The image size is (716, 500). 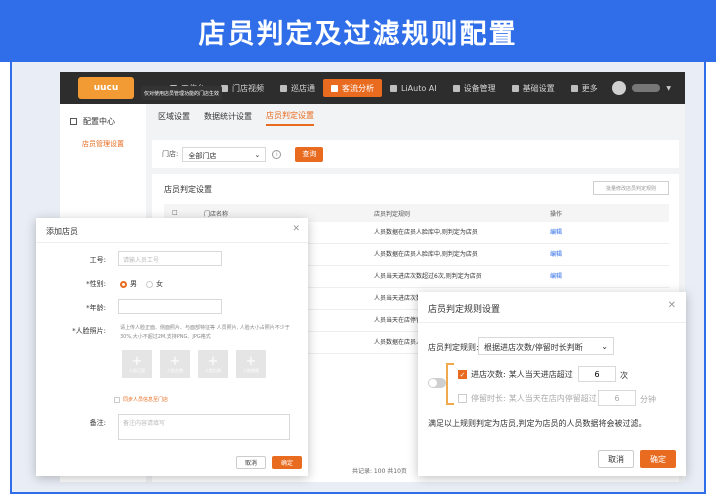 I want to click on textarea-placeholder: 备注内容请填写, so click(x=144, y=423).